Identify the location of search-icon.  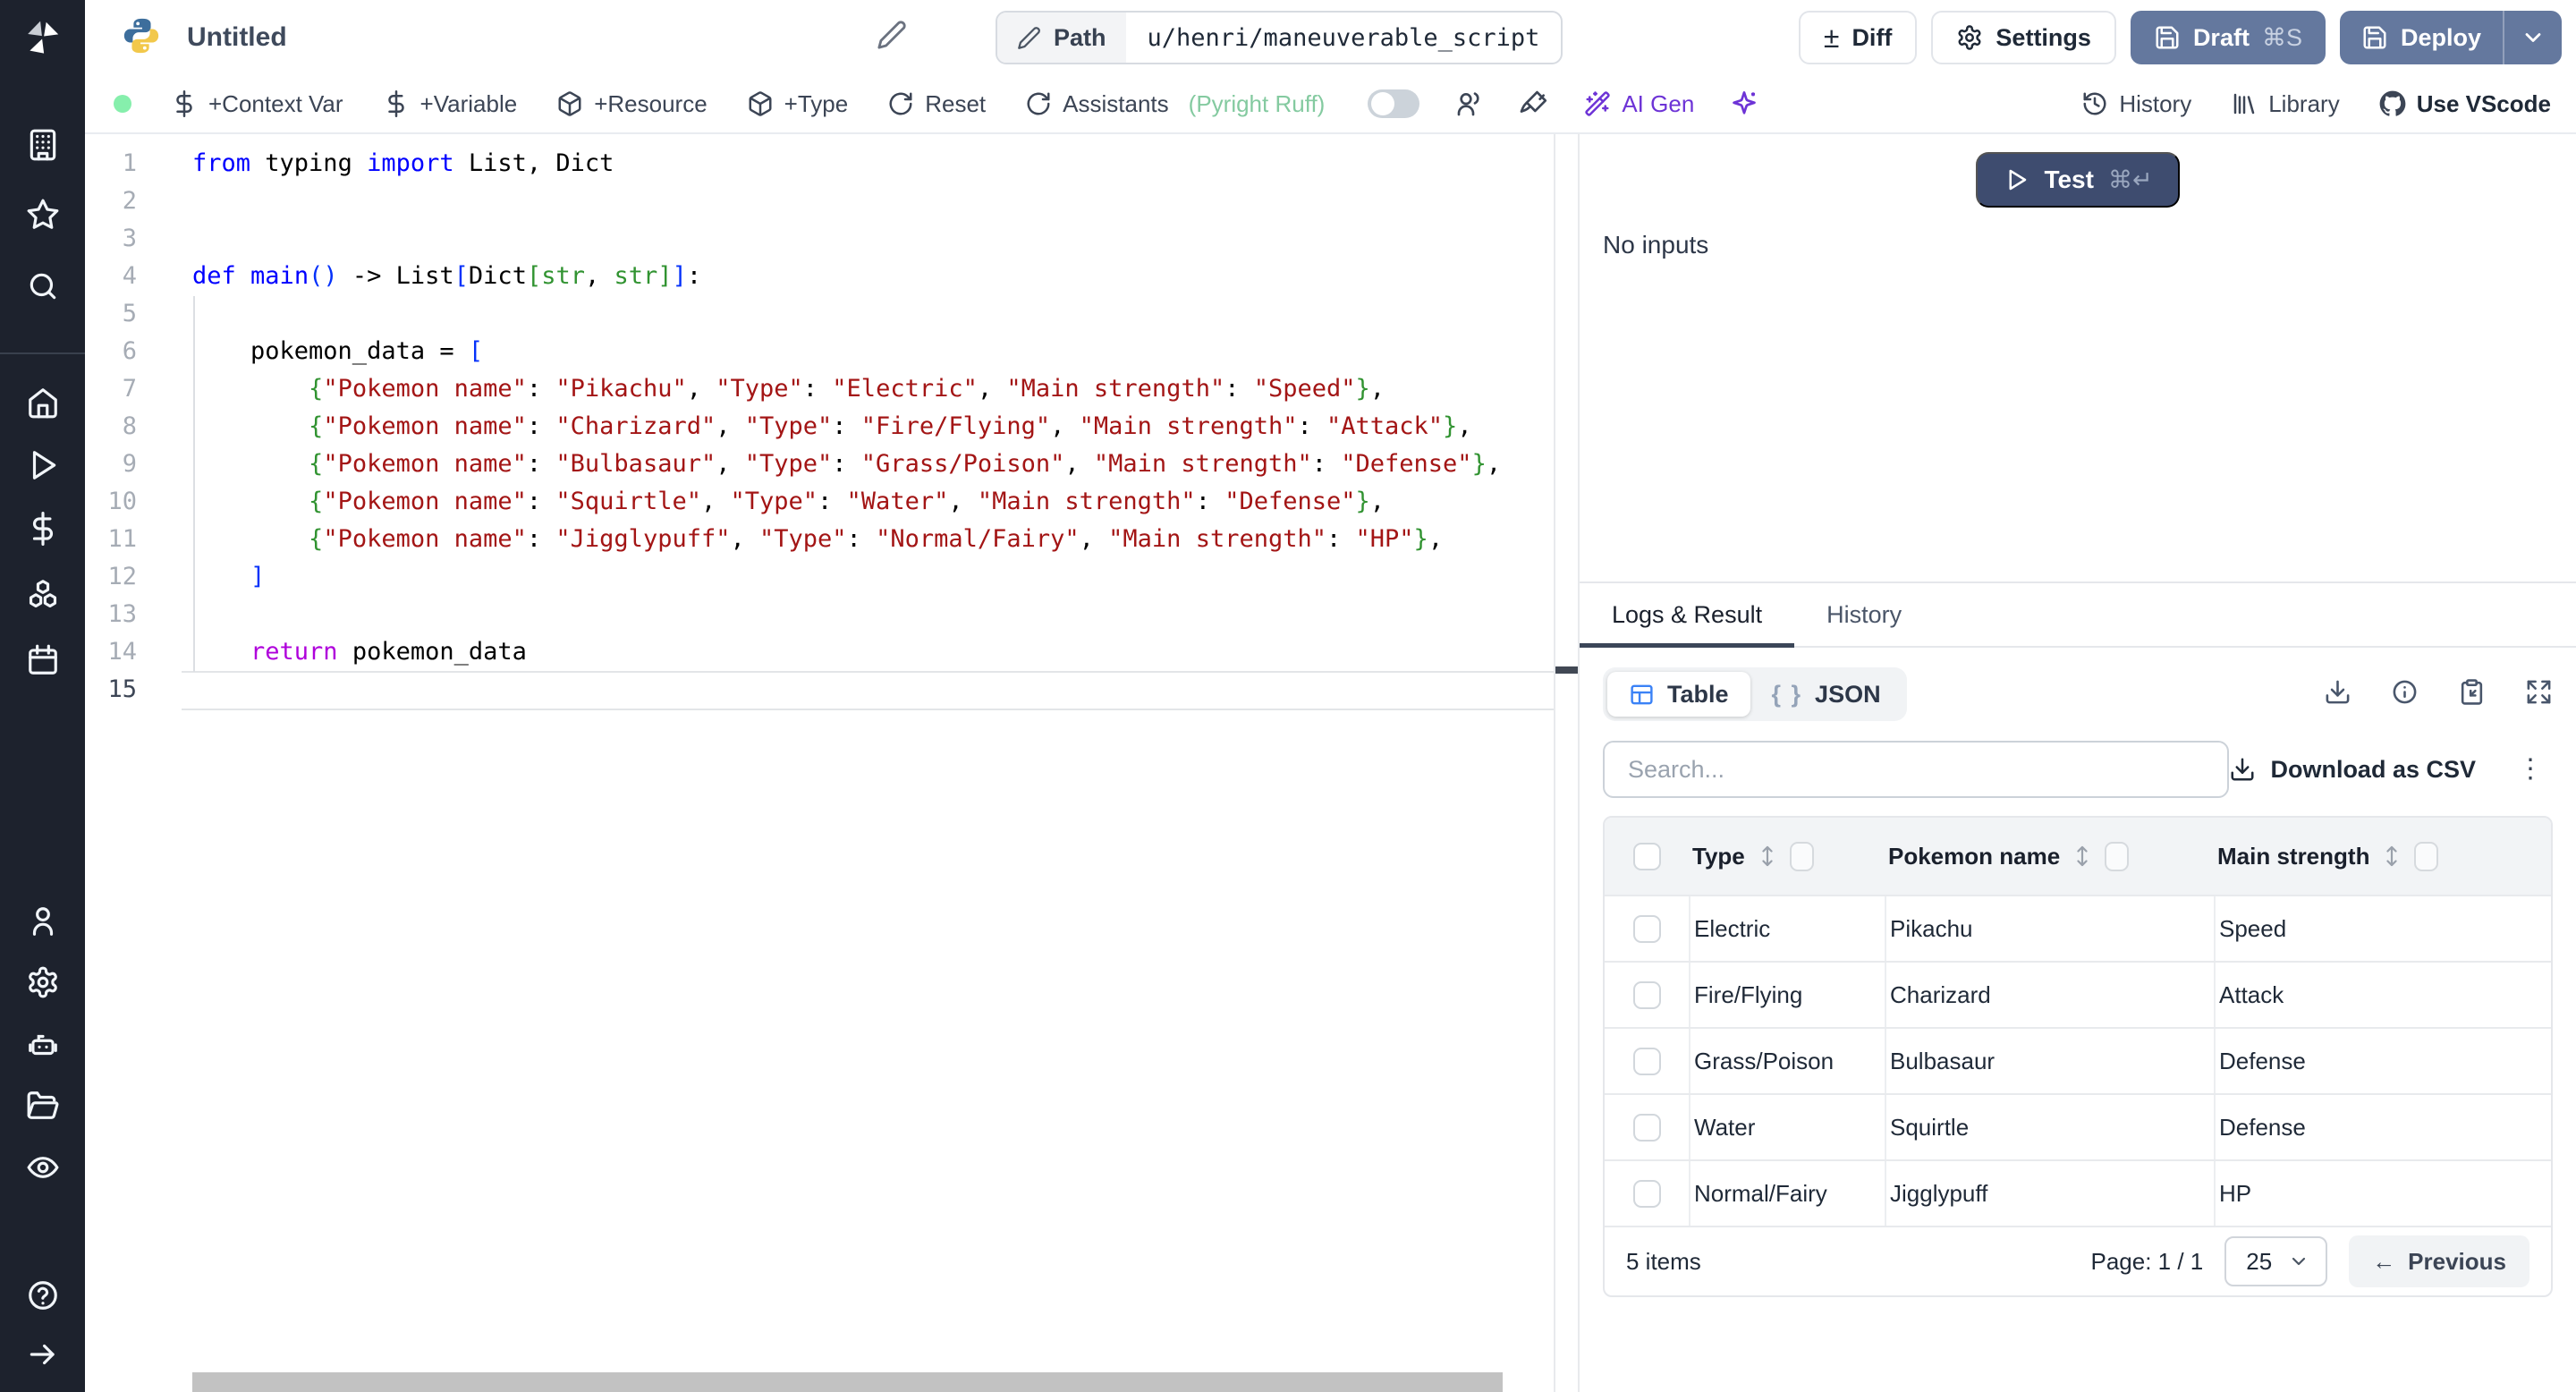
(42, 286).